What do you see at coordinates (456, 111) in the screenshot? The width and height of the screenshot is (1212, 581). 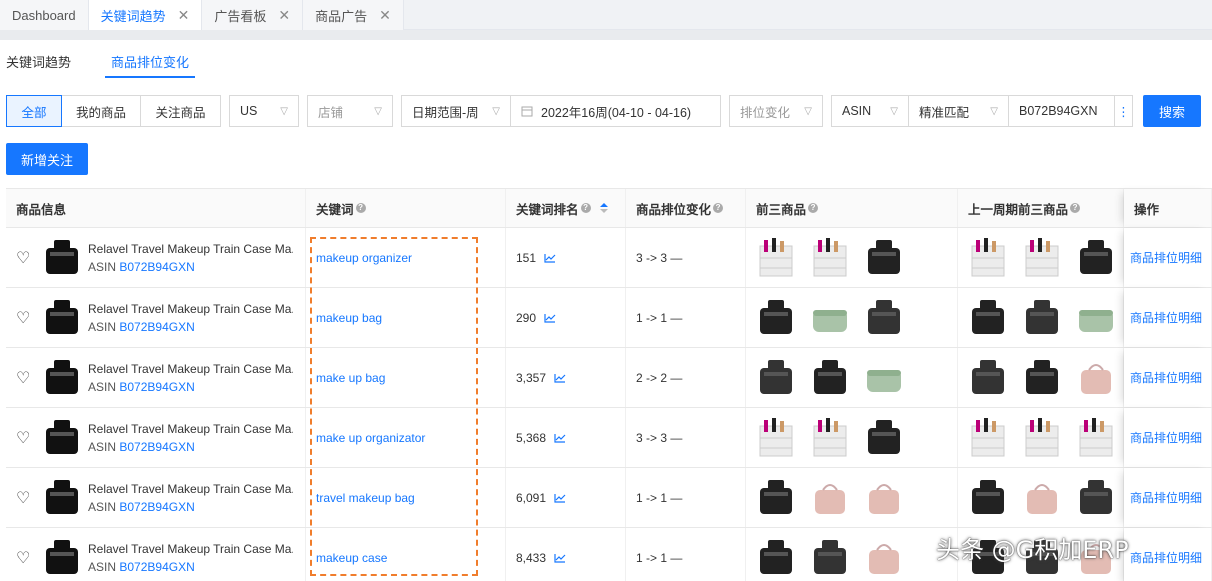 I see `date-range-type-select: 日期范围-周▽` at bounding box center [456, 111].